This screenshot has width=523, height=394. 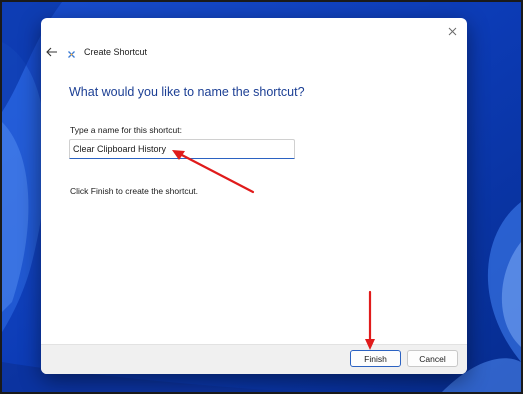 What do you see at coordinates (432, 358) in the screenshot?
I see `cancel-button: Cancel` at bounding box center [432, 358].